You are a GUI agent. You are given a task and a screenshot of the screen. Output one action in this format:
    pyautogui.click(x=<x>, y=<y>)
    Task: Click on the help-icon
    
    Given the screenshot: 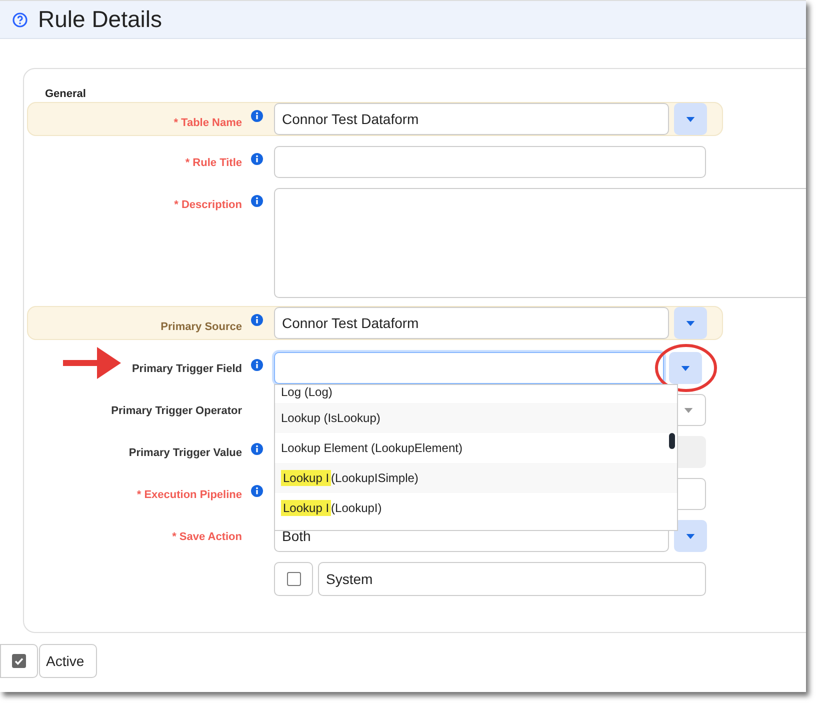 What is the action you would take?
    pyautogui.click(x=20, y=20)
    